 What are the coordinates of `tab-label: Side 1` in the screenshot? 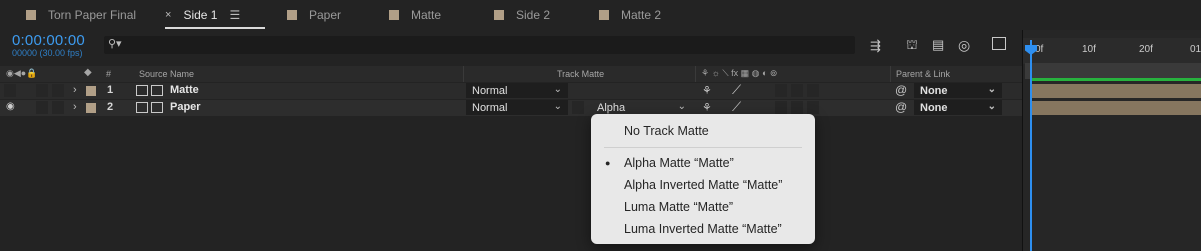 It's located at (200, 15).